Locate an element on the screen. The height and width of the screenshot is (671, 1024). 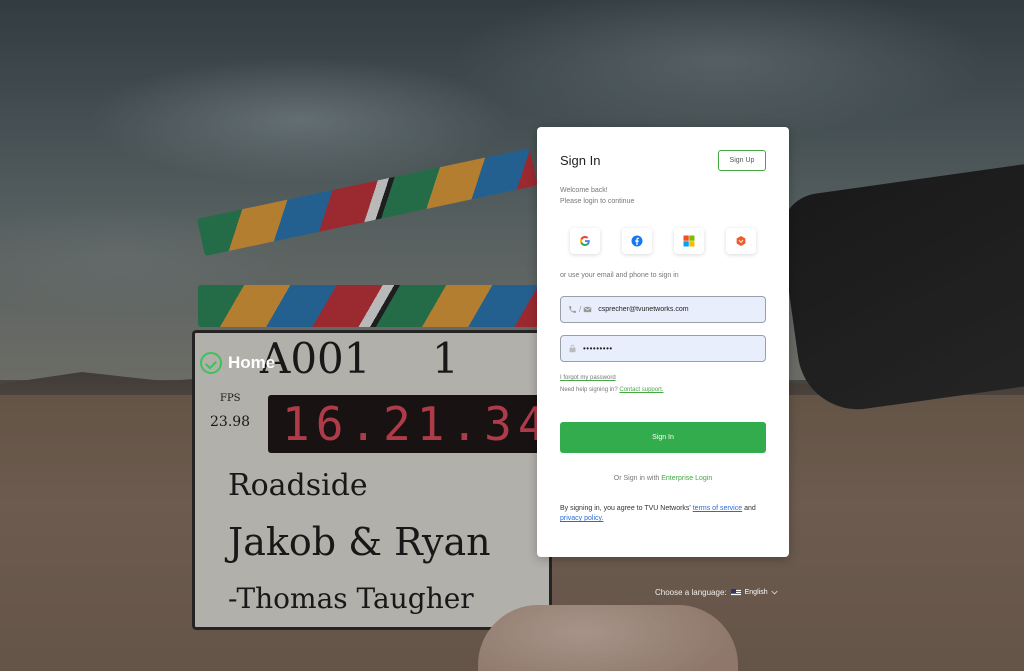
alt-signin-text: or use your email and phone to sign in is located at coordinates (619, 275).